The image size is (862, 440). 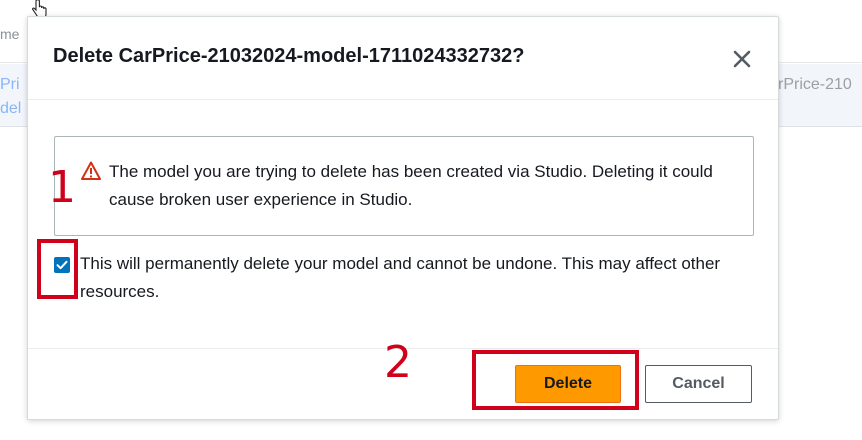 I want to click on background-row-link-2: del, so click(x=11, y=108).